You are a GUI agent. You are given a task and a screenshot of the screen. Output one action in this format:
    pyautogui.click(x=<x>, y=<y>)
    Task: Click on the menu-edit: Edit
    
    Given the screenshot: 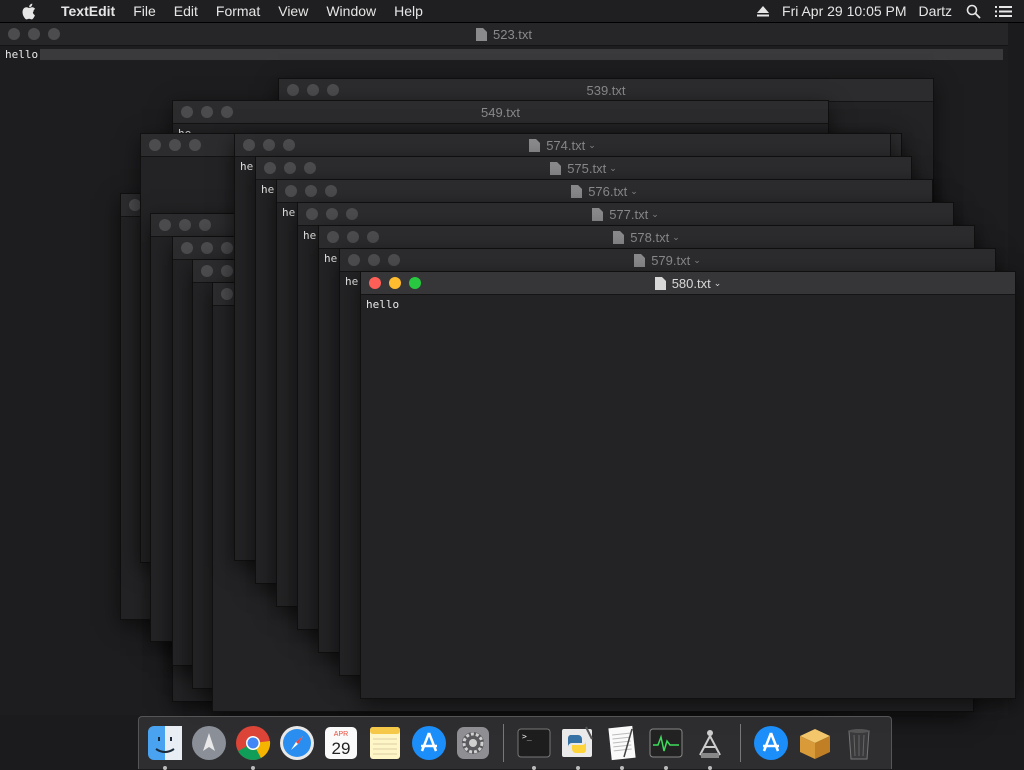 What is the action you would take?
    pyautogui.click(x=186, y=11)
    